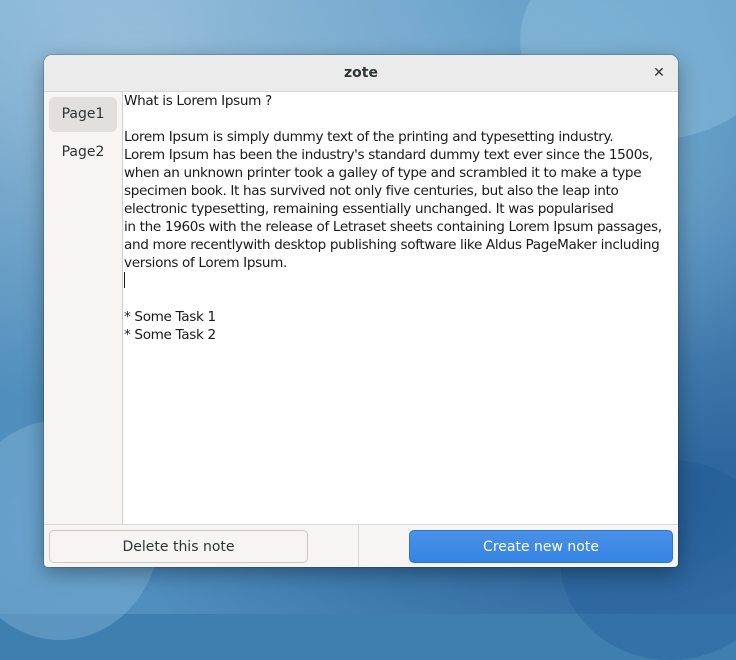 This screenshot has height=660, width=736. Describe the element at coordinates (541, 546) in the screenshot. I see `create-note-button: Create new note` at that location.